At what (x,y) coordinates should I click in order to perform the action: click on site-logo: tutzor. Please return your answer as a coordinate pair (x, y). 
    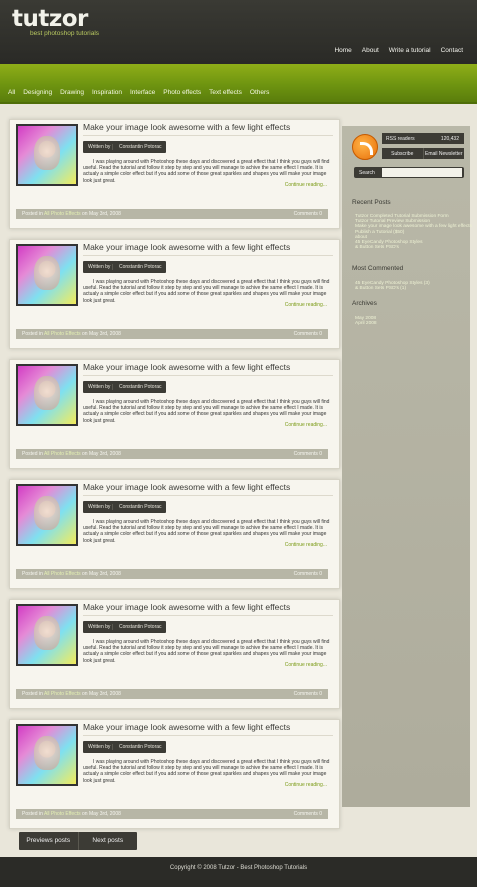
    Looking at the image, I should click on (50, 19).